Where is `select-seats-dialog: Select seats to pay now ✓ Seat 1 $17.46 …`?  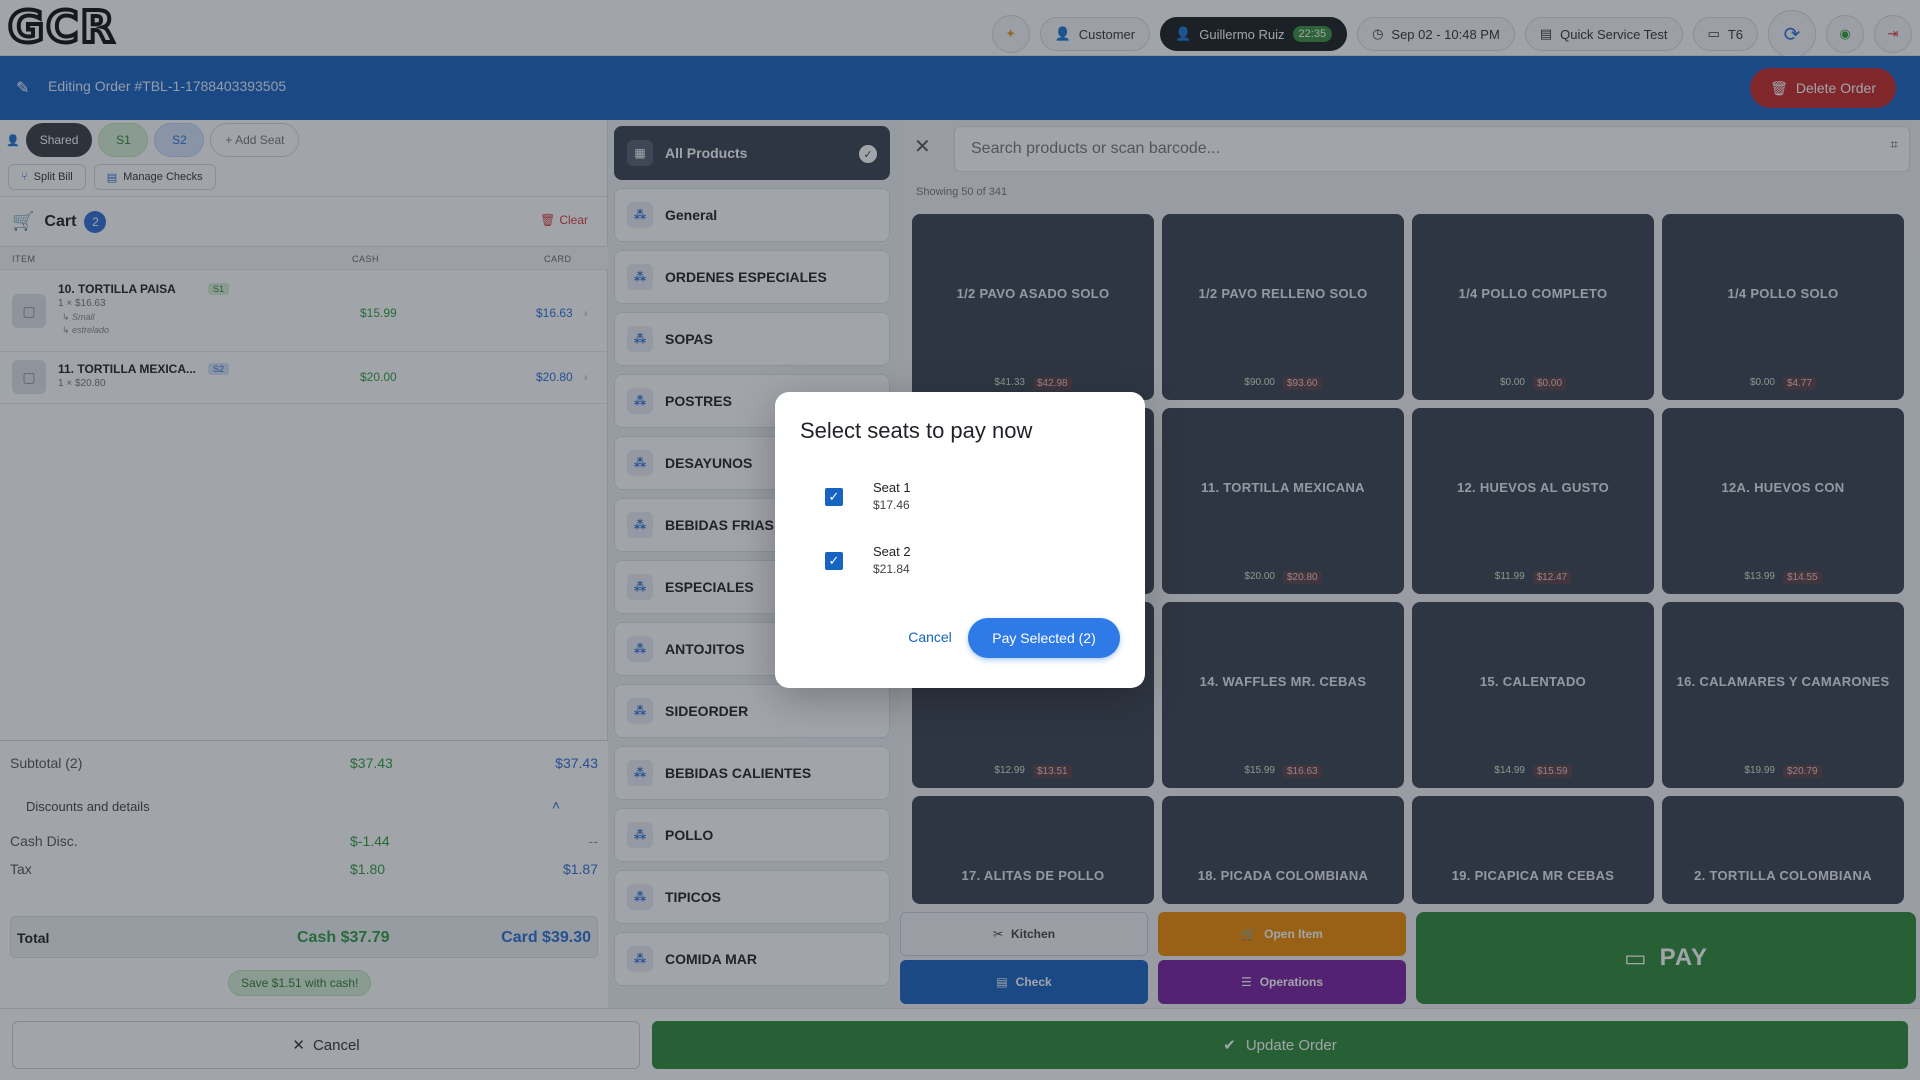
select-seats-dialog: Select seats to pay now ✓ Seat 1 $17.46 … is located at coordinates (960, 540).